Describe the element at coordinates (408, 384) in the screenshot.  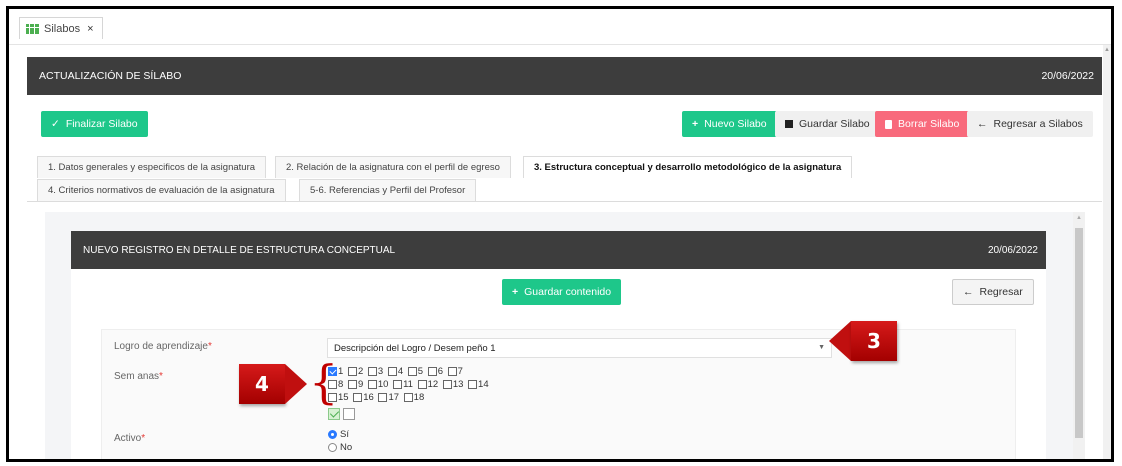
I see `week-label: 11` at that location.